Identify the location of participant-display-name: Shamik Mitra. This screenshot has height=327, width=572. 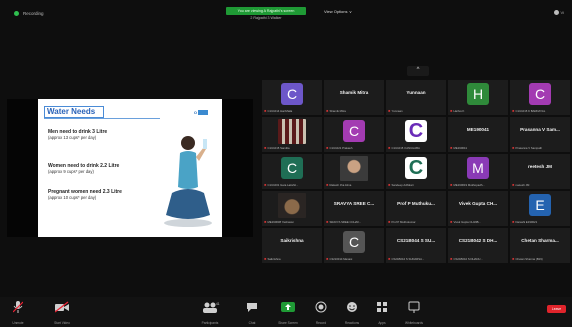
(354, 92).